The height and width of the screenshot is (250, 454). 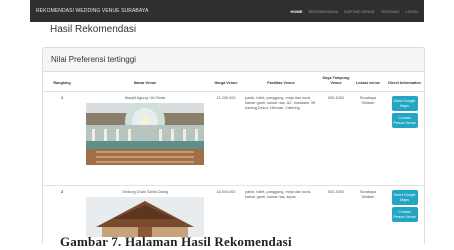 I want to click on nav-daftar-venue: DAFTAR VENUE, so click(x=359, y=11).